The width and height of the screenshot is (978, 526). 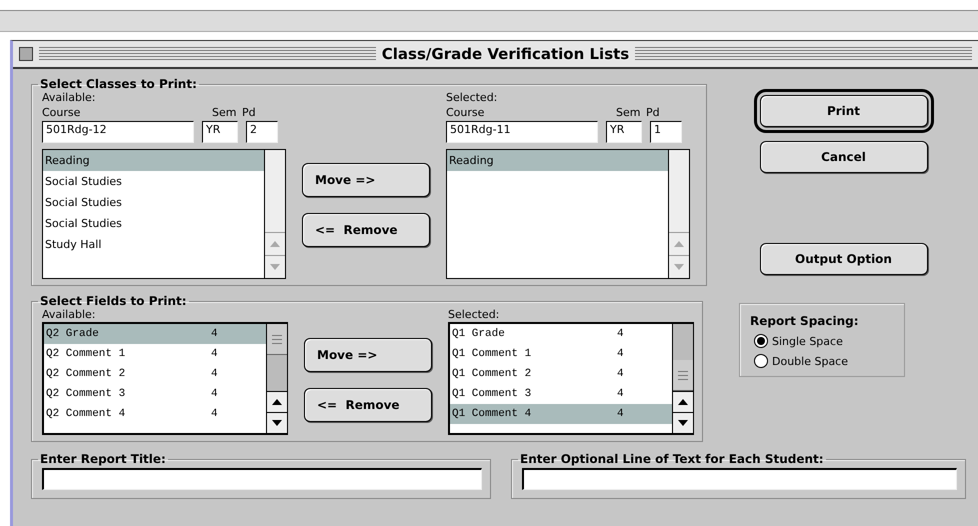 I want to click on close-box, so click(x=26, y=54).